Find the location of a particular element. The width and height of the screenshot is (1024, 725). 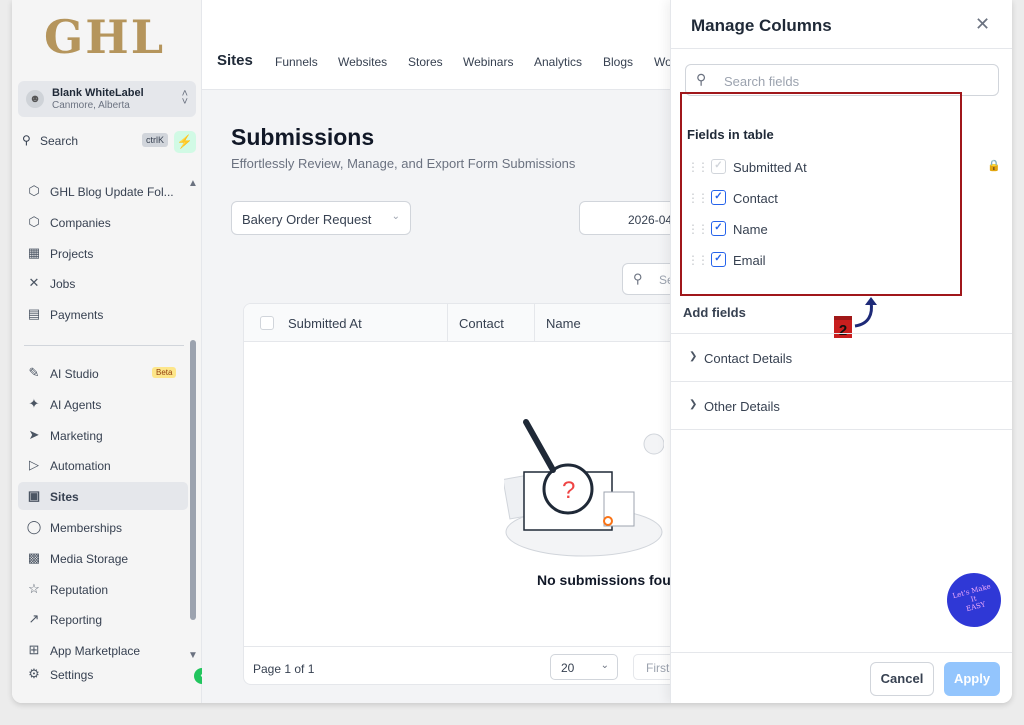

search-icon: ⚲ is located at coordinates (26, 140).